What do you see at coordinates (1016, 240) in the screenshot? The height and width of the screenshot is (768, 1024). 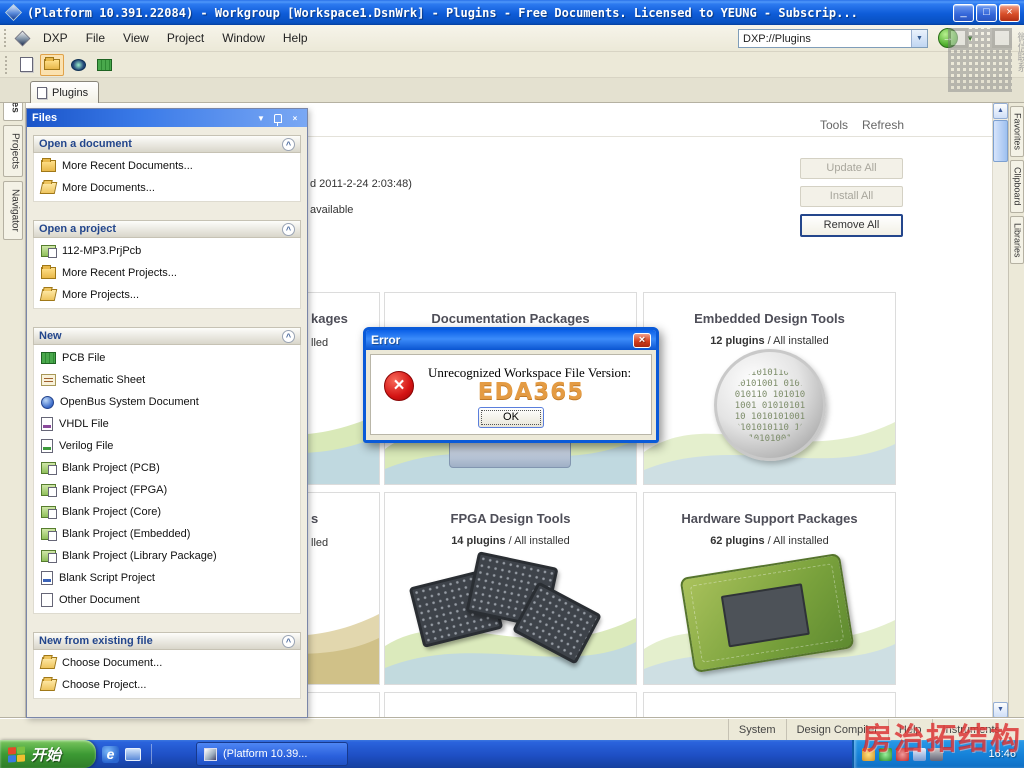 I see `sidebar-tab-libraries: Libraries` at bounding box center [1016, 240].